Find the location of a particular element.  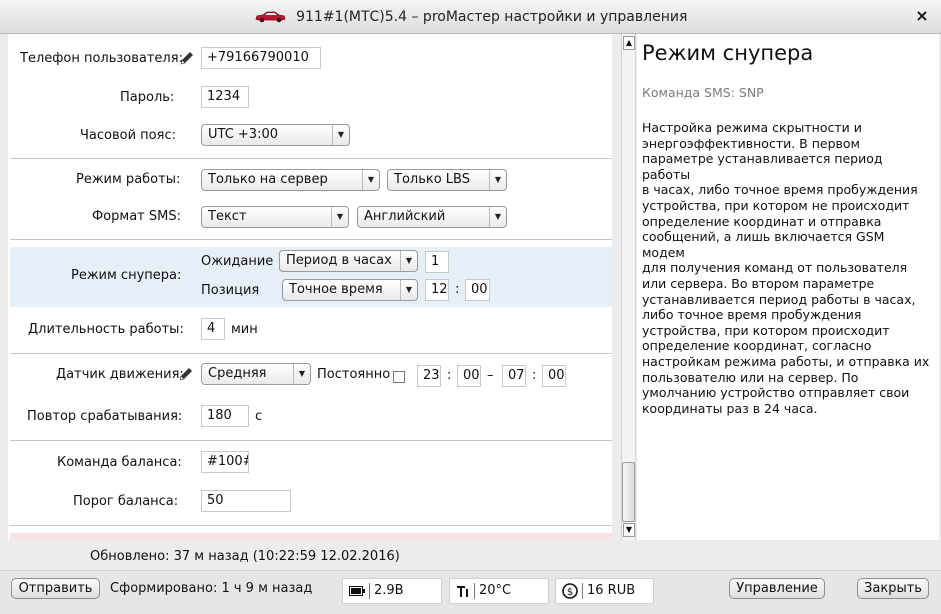

timezone-select-value: UTC +3:00 is located at coordinates (243, 134).